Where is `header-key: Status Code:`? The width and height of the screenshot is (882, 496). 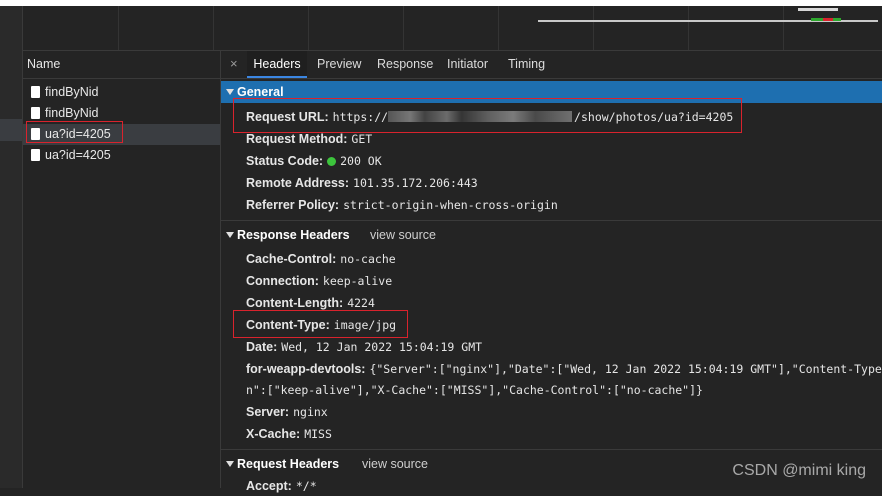 header-key: Status Code: is located at coordinates (285, 161).